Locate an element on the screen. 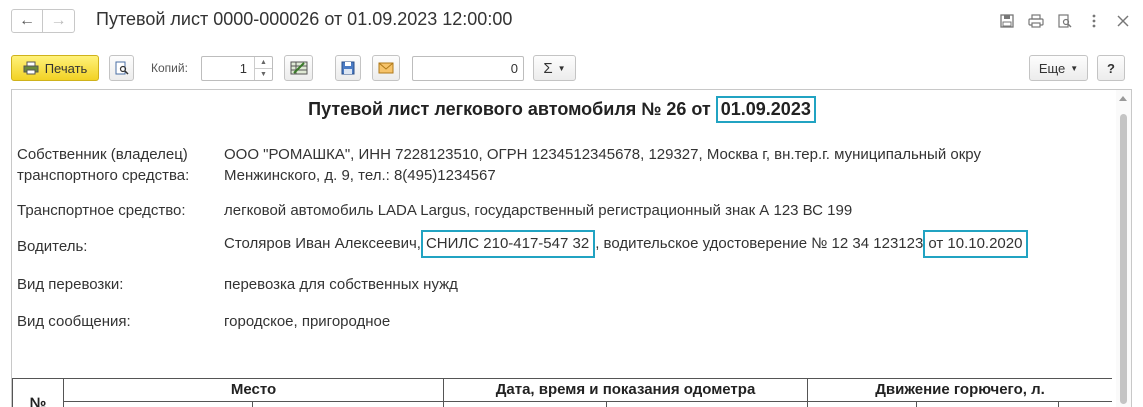 The height and width of the screenshot is (407, 1143). col-place: Место is located at coordinates (254, 393).